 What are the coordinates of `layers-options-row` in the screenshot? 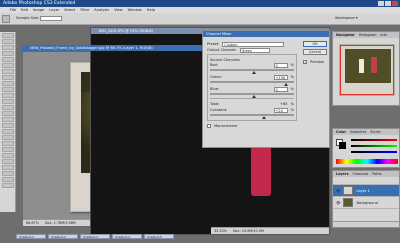 It's located at (366, 181).